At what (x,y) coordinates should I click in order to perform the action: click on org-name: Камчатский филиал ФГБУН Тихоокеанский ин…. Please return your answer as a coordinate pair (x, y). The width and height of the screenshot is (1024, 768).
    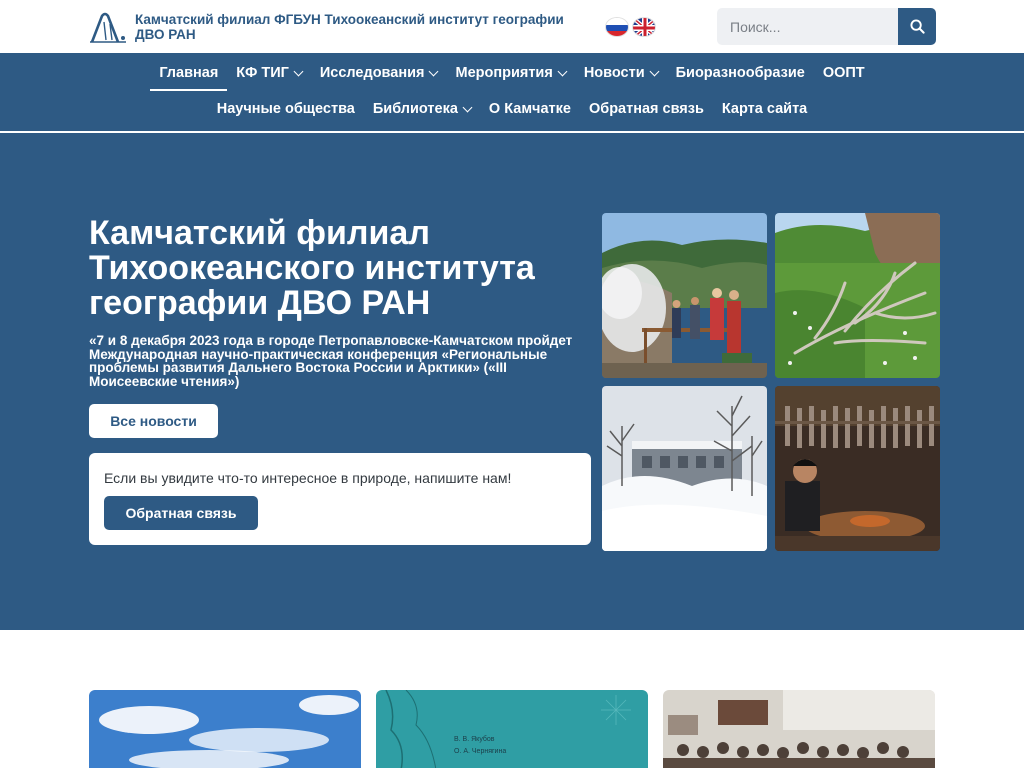
    Looking at the image, I should click on (355, 27).